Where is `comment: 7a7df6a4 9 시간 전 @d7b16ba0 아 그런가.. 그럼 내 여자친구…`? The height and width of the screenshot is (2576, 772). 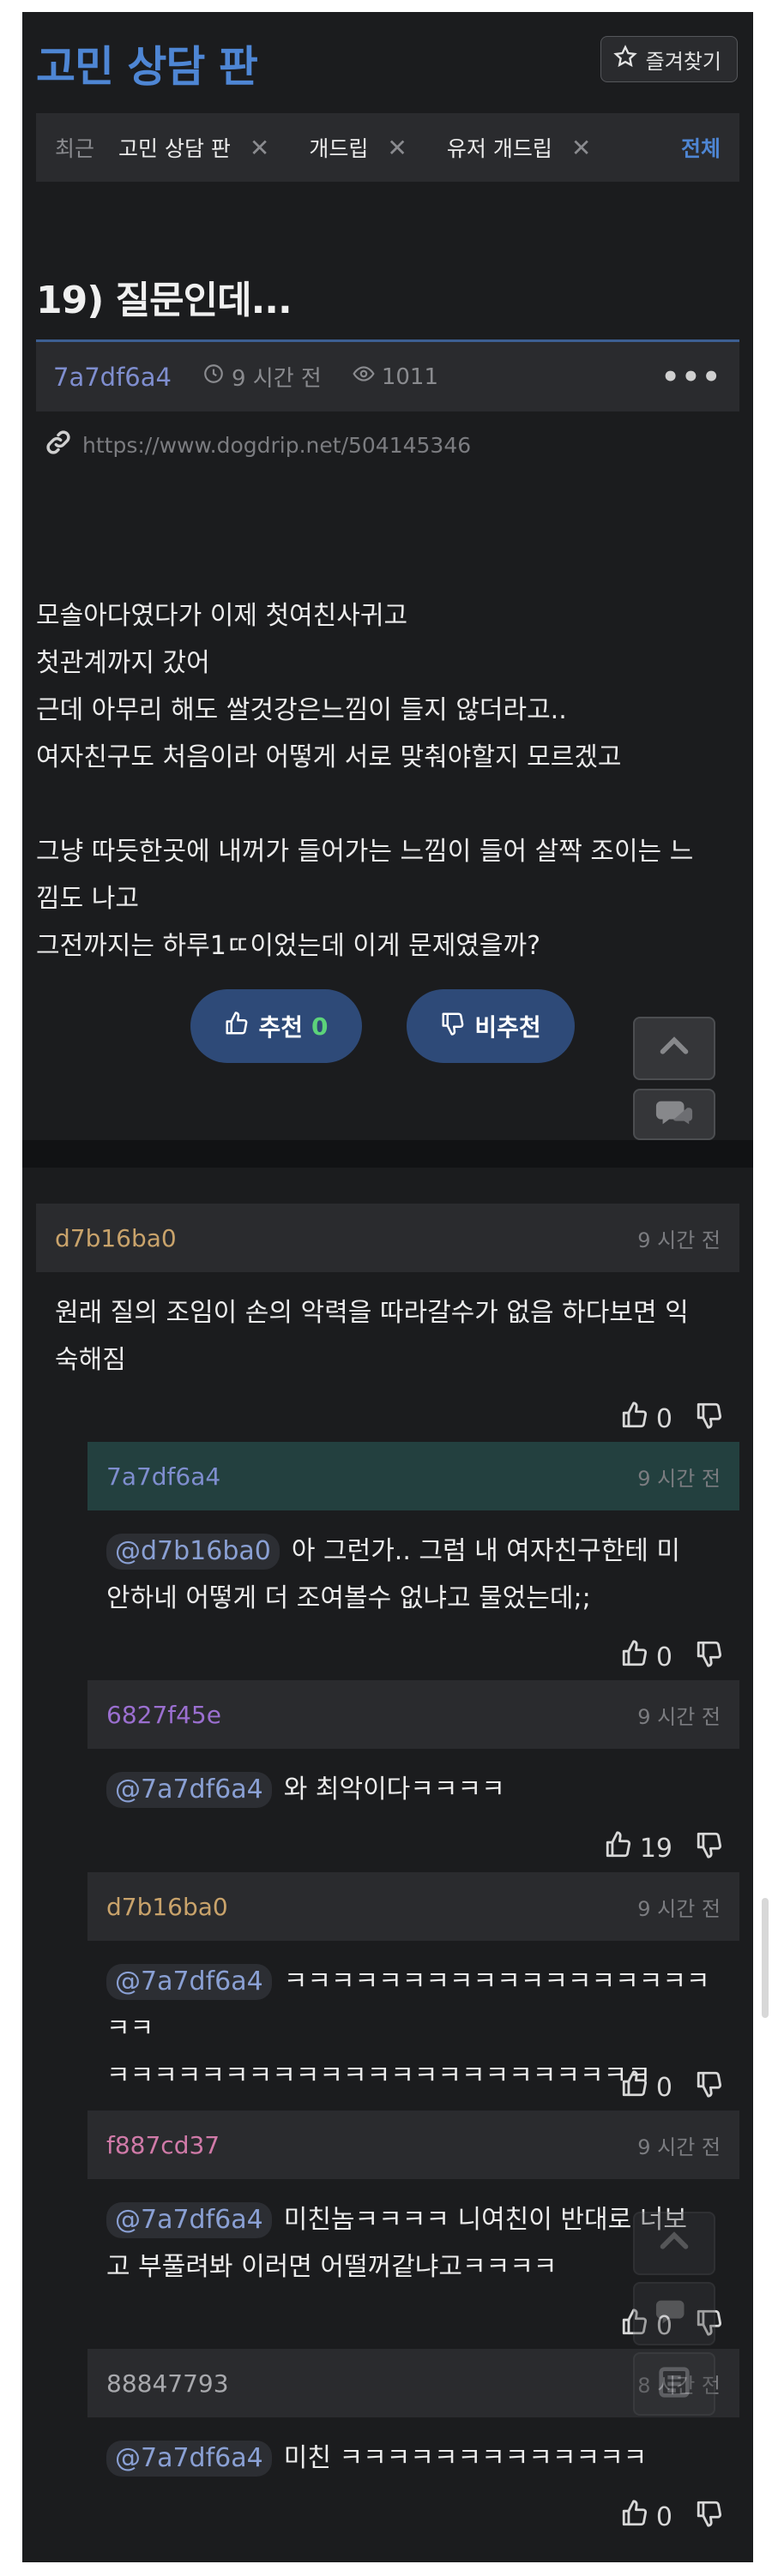
comment: 7a7df6a4 9 시간 전 @d7b16ba0 아 그런가.. 그럼 내 여자친구… is located at coordinates (413, 1562).